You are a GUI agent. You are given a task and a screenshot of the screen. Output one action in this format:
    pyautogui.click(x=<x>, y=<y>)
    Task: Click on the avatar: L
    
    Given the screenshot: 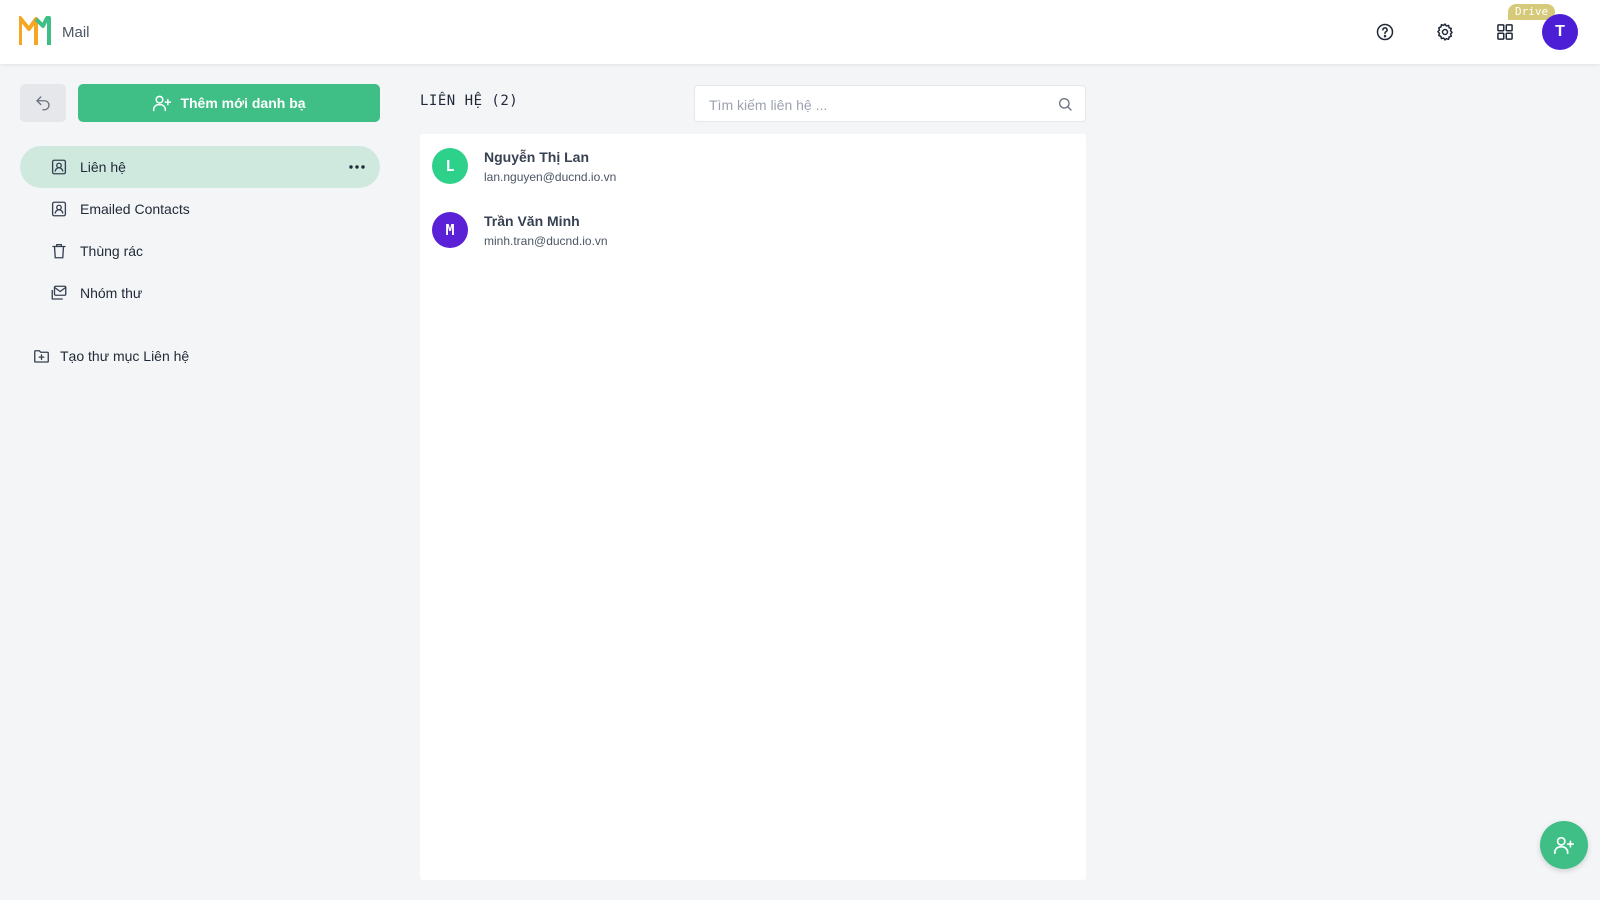 What is the action you would take?
    pyautogui.click(x=450, y=166)
    